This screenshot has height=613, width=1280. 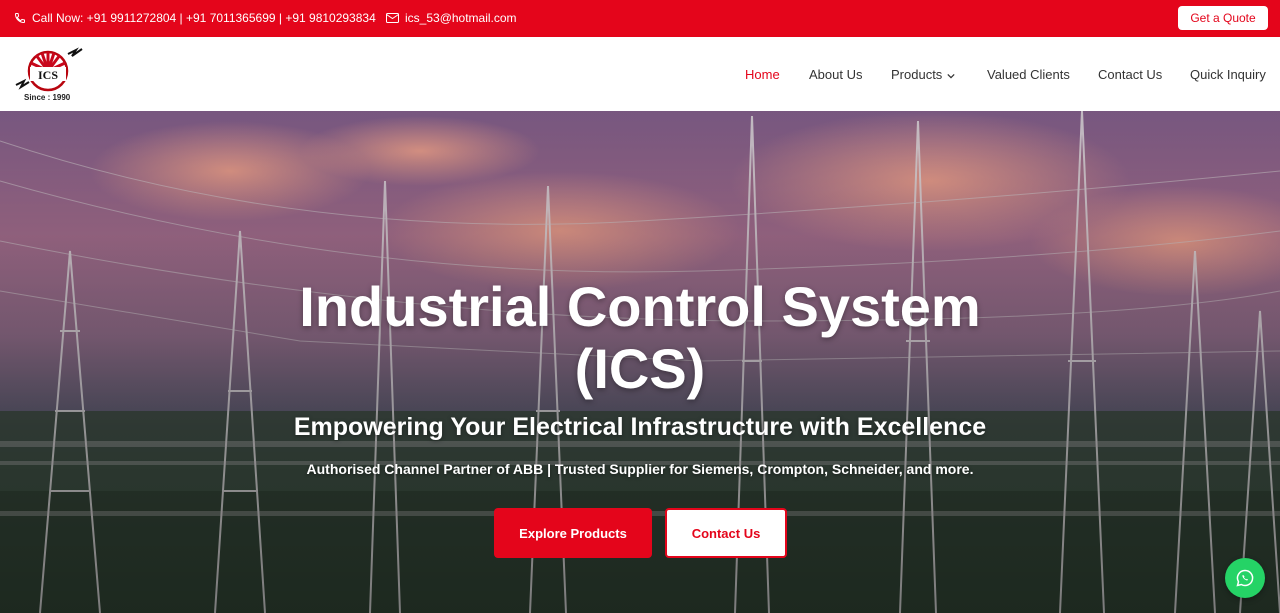 What do you see at coordinates (48, 75) in the screenshot?
I see `logo-text: ICS` at bounding box center [48, 75].